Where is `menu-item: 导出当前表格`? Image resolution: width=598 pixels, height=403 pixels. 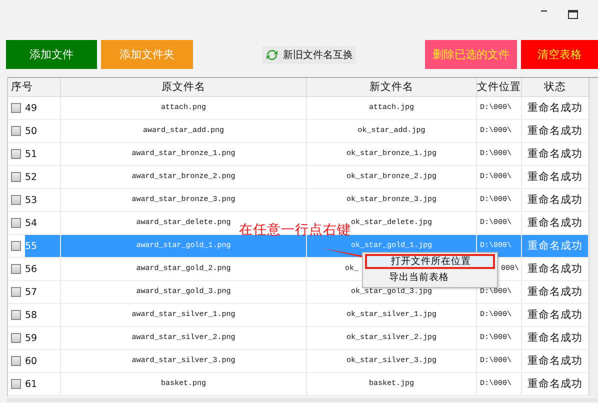 menu-item: 导出当前表格 is located at coordinates (430, 277).